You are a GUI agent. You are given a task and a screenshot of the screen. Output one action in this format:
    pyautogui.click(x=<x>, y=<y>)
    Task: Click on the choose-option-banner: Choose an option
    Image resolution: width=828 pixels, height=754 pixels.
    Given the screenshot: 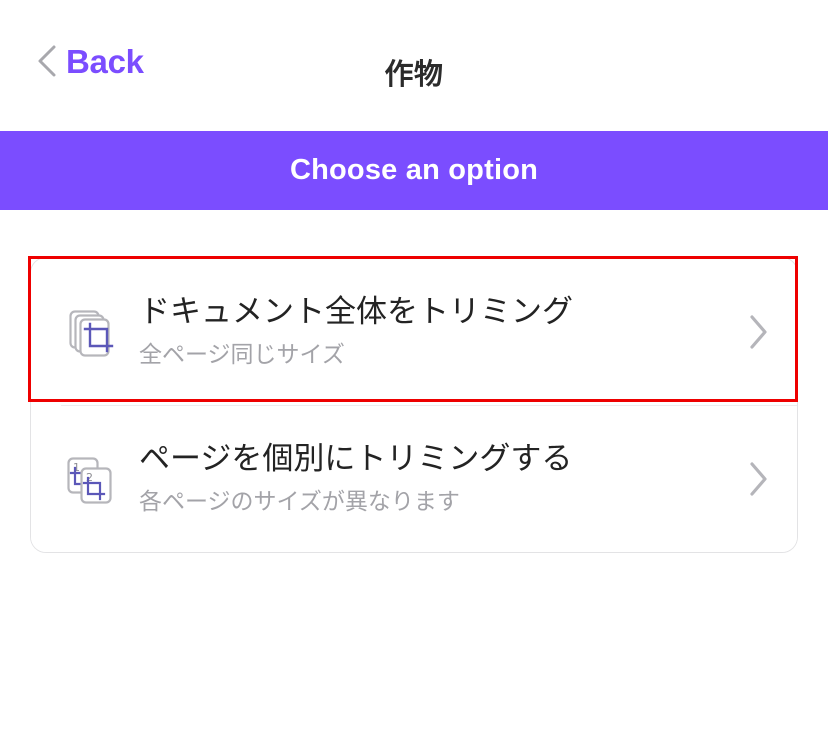 What is the action you would take?
    pyautogui.click(x=414, y=170)
    